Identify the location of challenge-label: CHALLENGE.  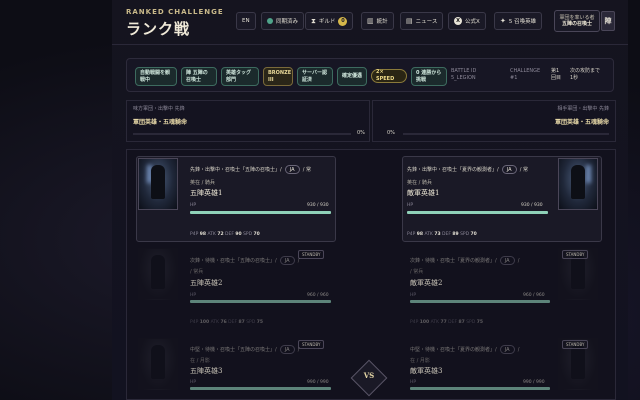
(525, 71).